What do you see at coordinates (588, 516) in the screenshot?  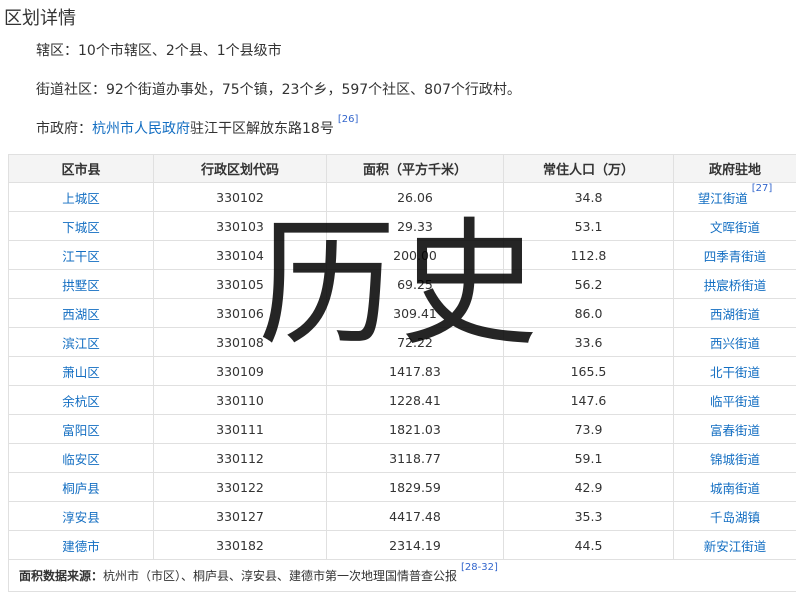 I see `district-population-text: 35.3` at bounding box center [588, 516].